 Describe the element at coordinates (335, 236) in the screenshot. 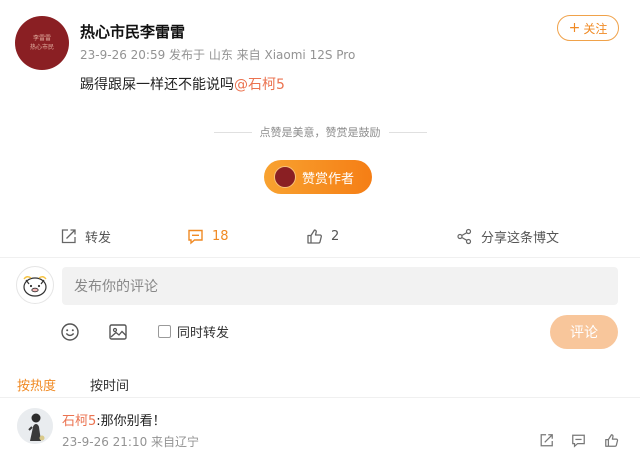

I see `like-count: 2` at that location.